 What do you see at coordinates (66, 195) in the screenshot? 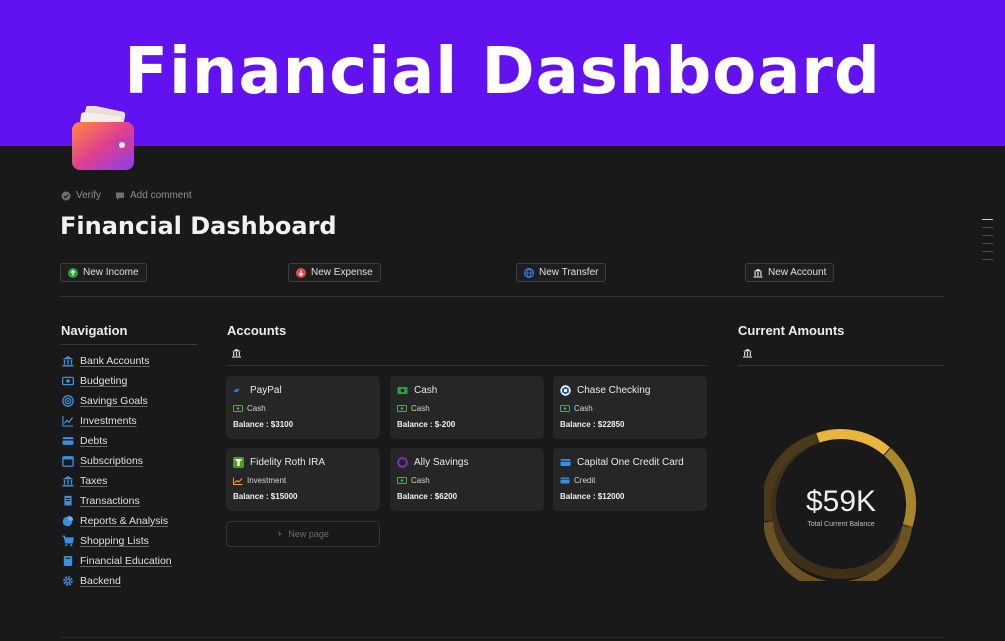
I see `check-badge-icon` at bounding box center [66, 195].